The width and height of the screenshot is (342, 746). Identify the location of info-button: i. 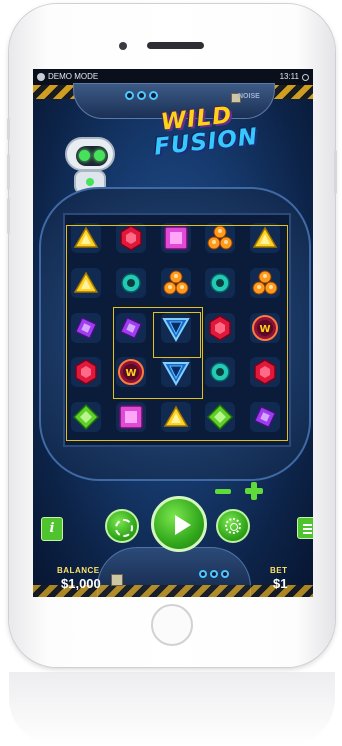
(52, 529).